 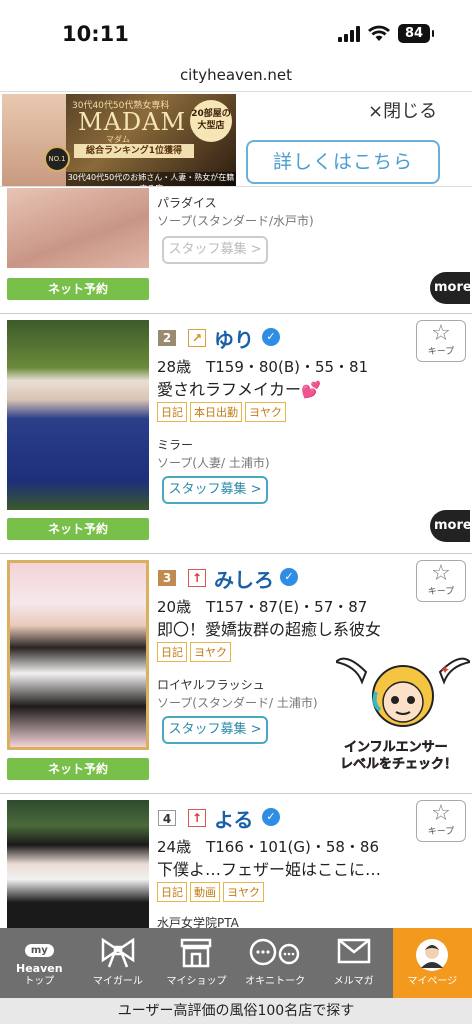 What do you see at coordinates (350, 34) in the screenshot?
I see `signal-icon` at bounding box center [350, 34].